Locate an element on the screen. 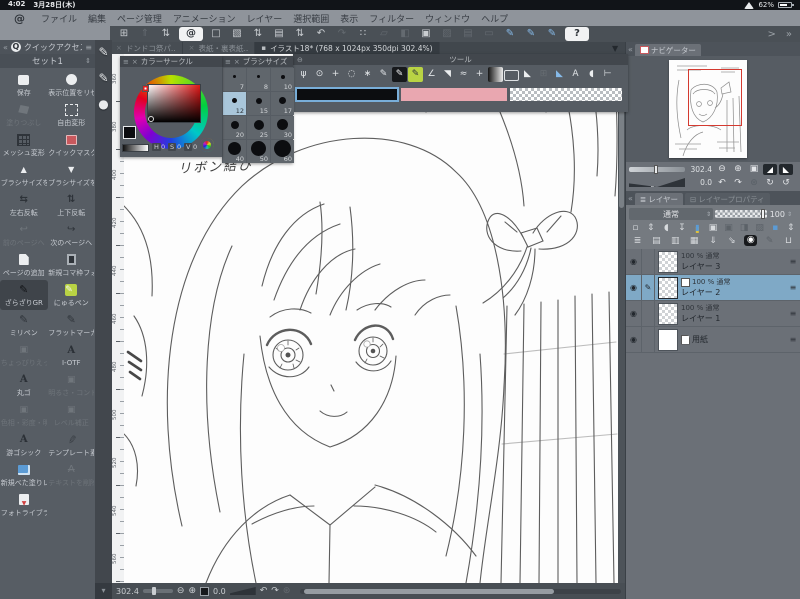 Image resolution: width=800 pixels, height=599 pixels. quick-access-button: 前のページへ is located at coordinates (24, 235).